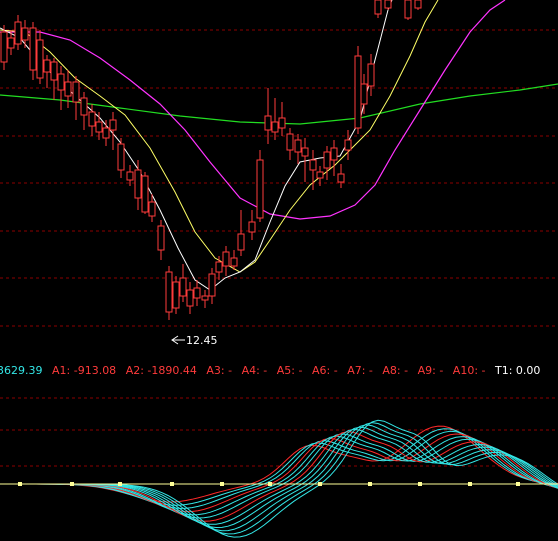  What do you see at coordinates (517, 370) in the screenshot?
I see `indicator-t1: T1: 0.00` at bounding box center [517, 370].